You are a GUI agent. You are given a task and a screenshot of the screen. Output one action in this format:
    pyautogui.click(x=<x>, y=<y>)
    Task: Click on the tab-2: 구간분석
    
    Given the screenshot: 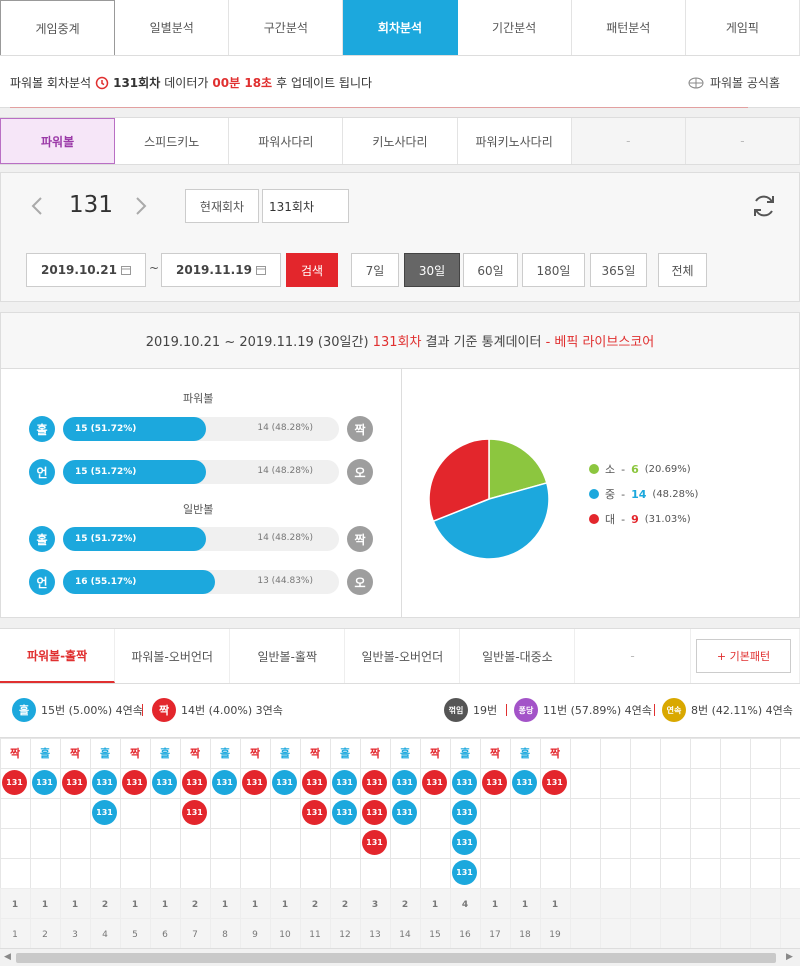 What is the action you would take?
    pyautogui.click(x=286, y=27)
    